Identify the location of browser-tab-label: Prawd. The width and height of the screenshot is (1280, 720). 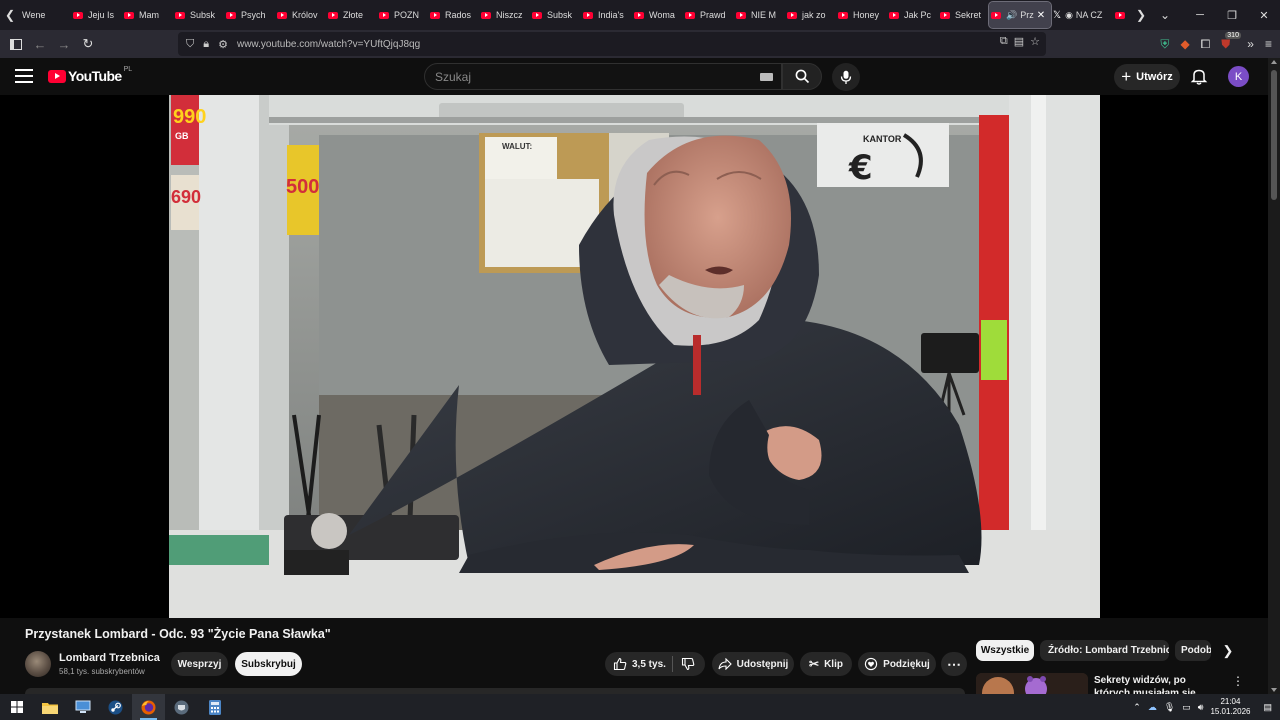
(713, 15).